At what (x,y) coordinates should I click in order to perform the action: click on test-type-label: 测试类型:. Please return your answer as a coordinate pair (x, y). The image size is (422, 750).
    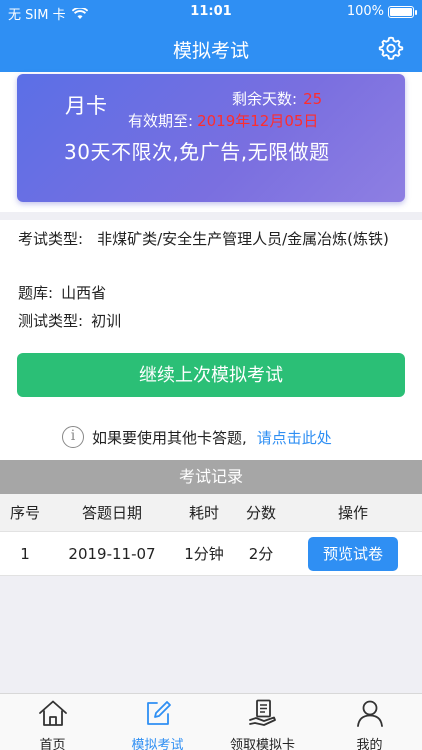
    Looking at the image, I should click on (51, 321).